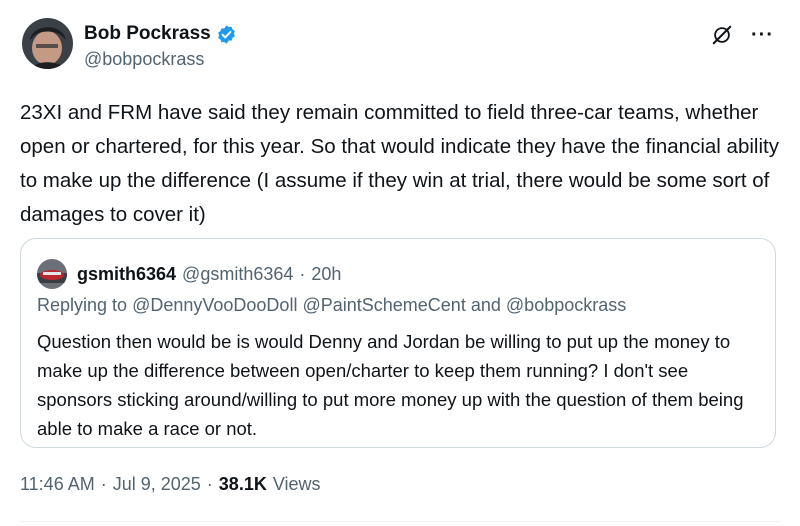  What do you see at coordinates (400, 521) in the screenshot?
I see `divider` at bounding box center [400, 521].